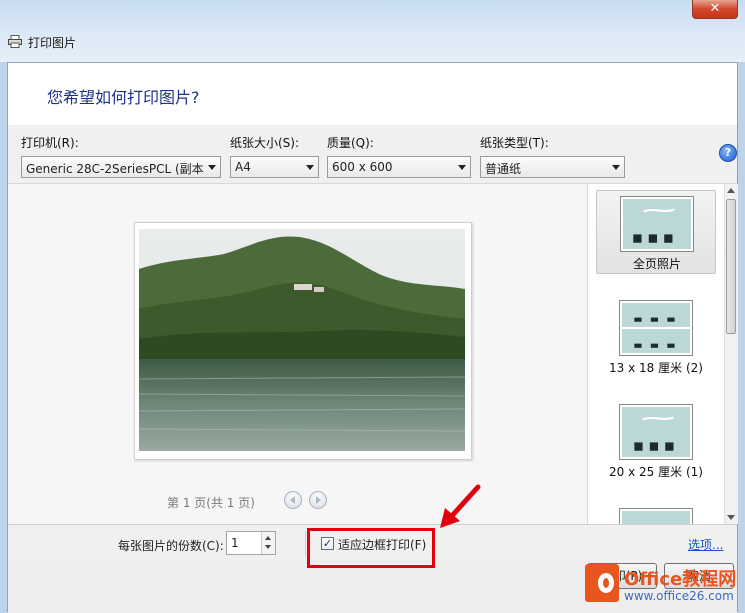 The width and height of the screenshot is (745, 613). I want to click on help-icon: ?, so click(728, 153).